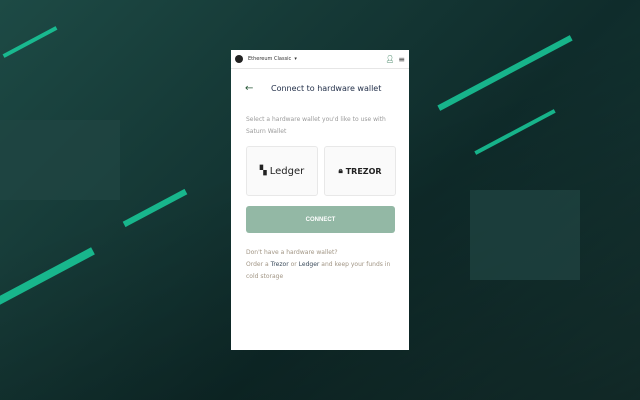 Image resolution: width=640 pixels, height=400 pixels. I want to click on network-label: Ethereum Classic, so click(270, 59).